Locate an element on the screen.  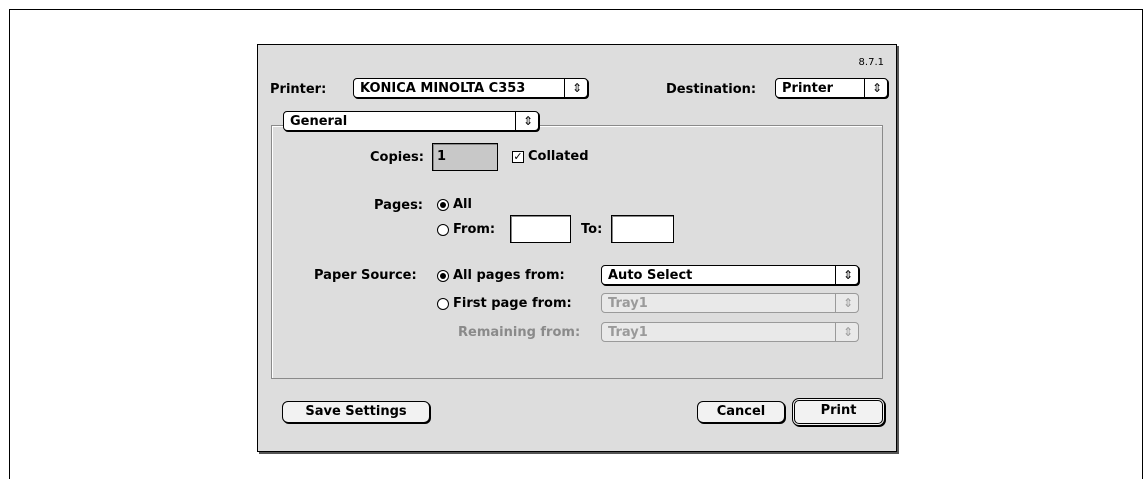
collated-label: Collated is located at coordinates (558, 156).